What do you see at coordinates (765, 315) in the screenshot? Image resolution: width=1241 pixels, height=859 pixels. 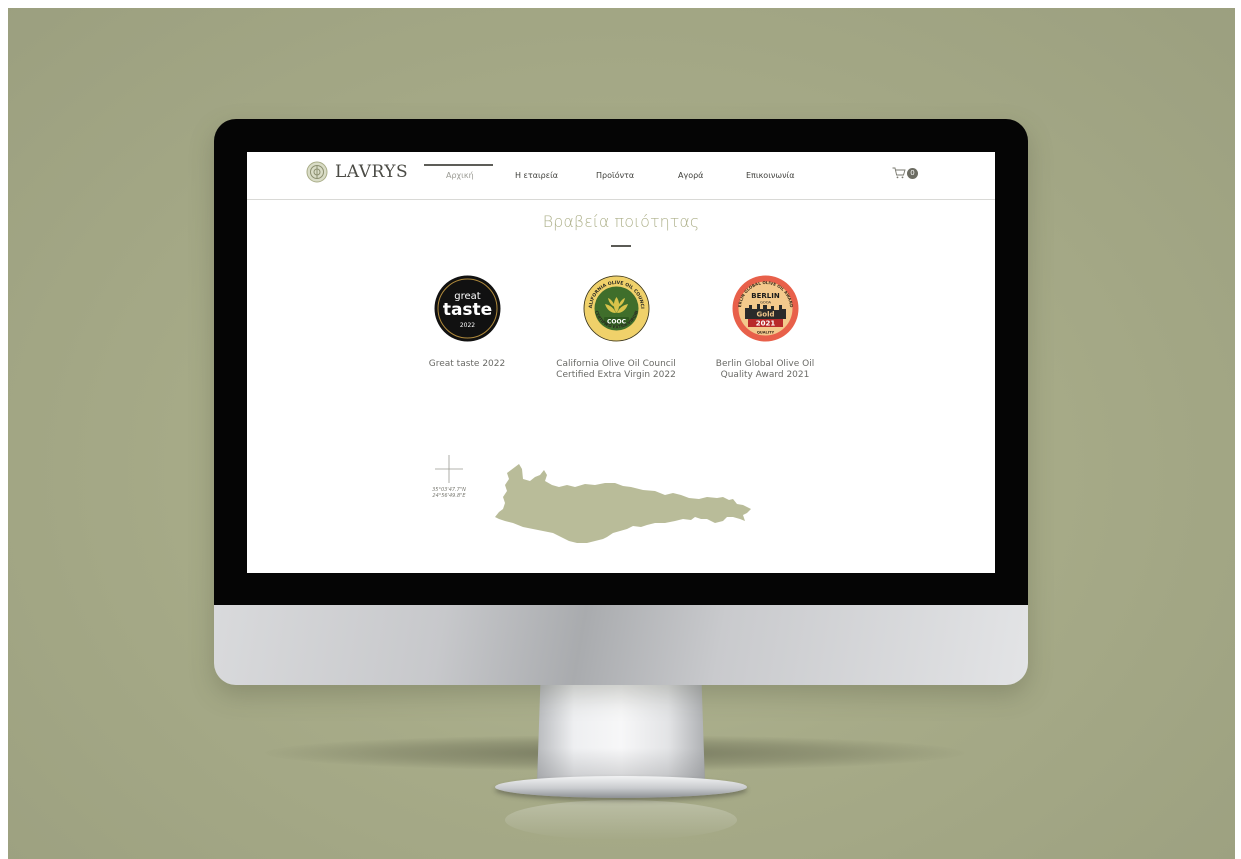 I see `svg-text: Gold` at bounding box center [765, 315].